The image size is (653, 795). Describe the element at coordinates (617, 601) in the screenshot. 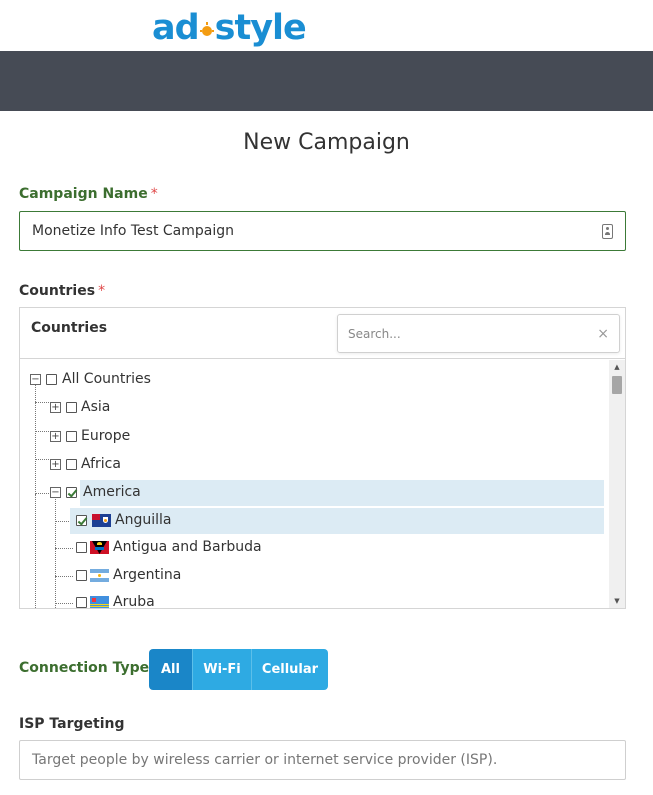

I see `scroll-down-icon: ▼` at that location.